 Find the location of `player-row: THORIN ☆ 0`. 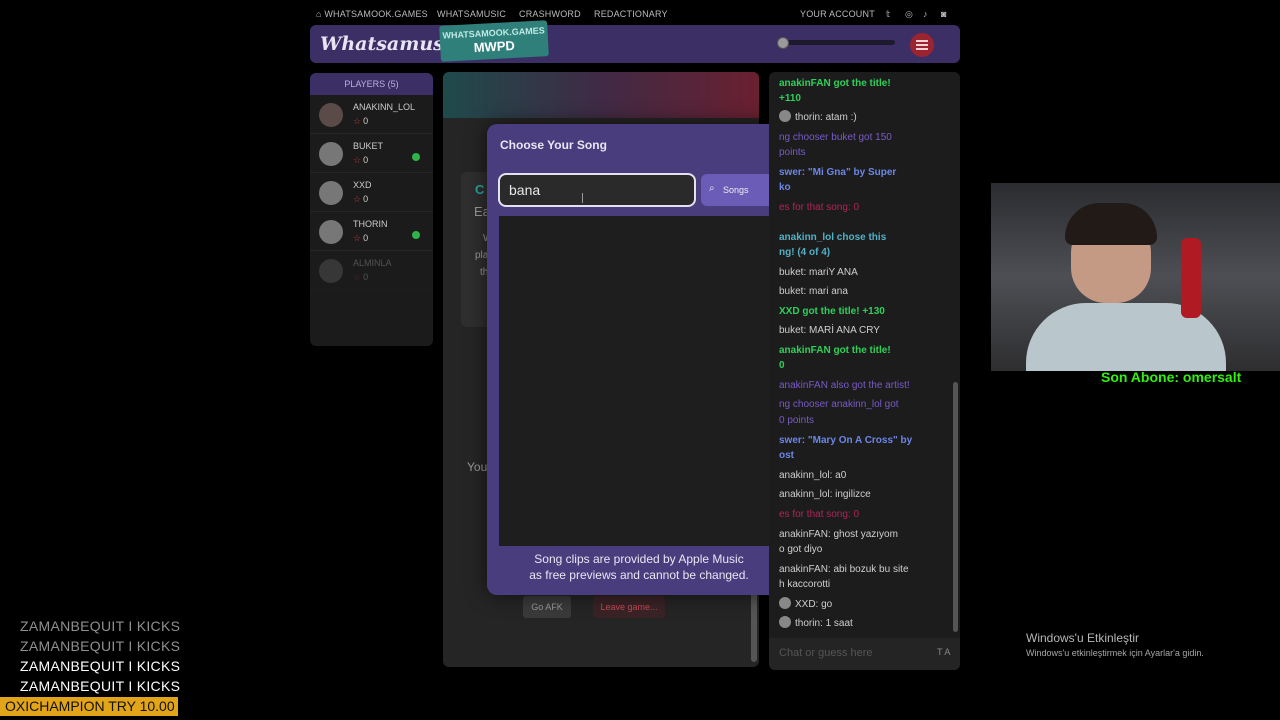

player-row: THORIN ☆ 0 is located at coordinates (371, 231).